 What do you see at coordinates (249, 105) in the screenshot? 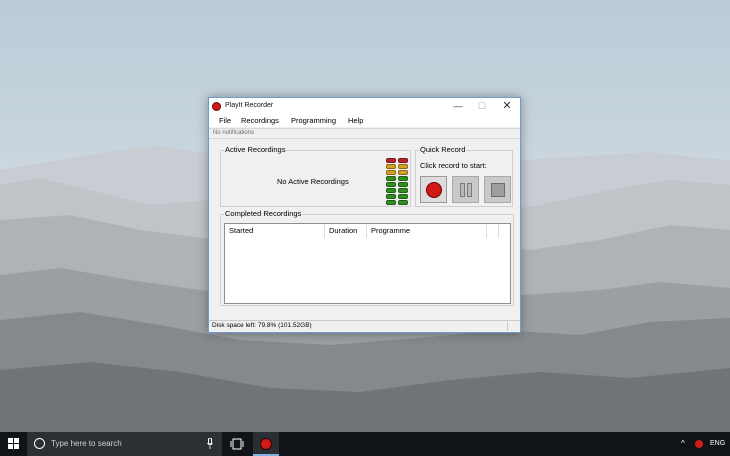
I see `window-title: PlayIt Recorder` at bounding box center [249, 105].